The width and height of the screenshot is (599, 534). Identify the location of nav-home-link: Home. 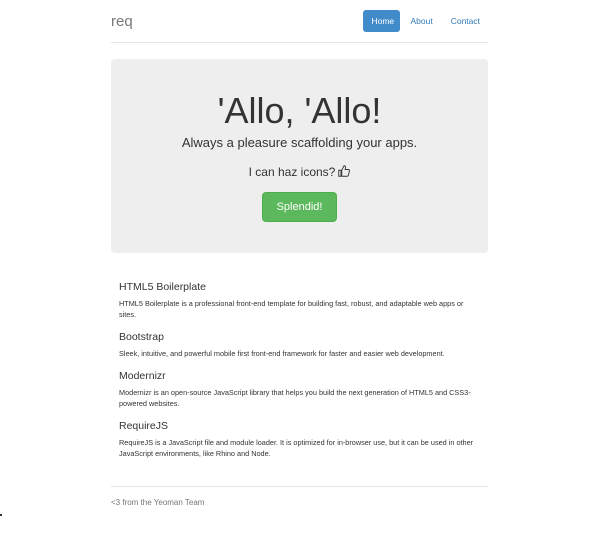
(382, 21).